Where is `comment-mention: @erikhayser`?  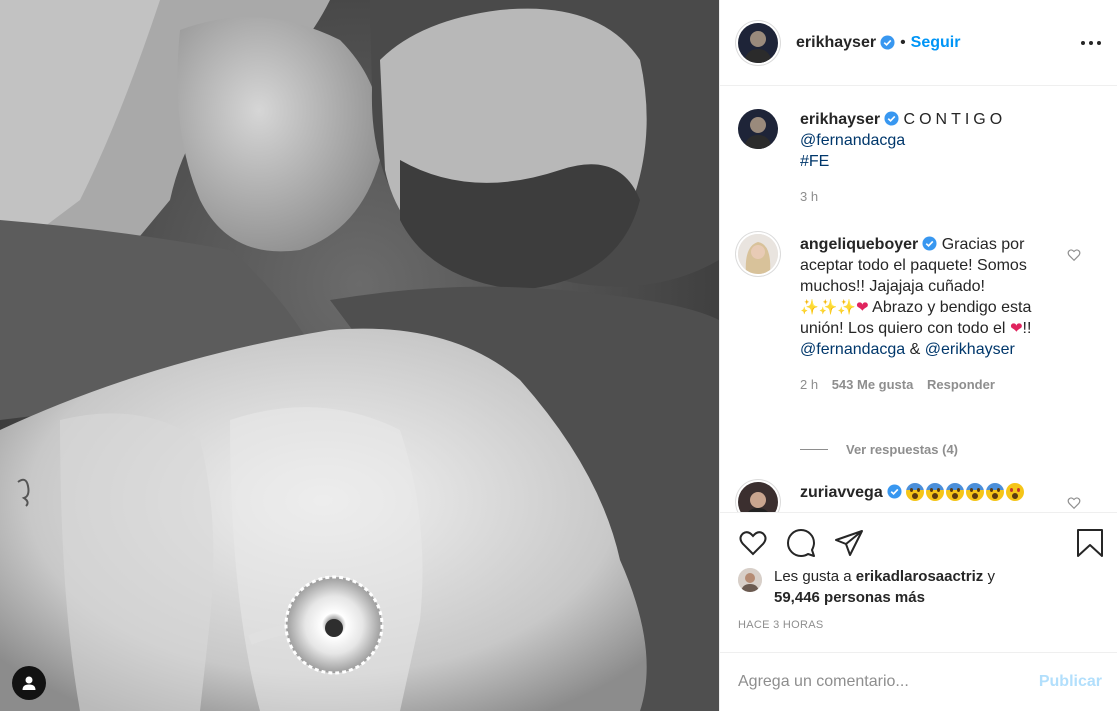
comment-mention: @erikhayser is located at coordinates (970, 349).